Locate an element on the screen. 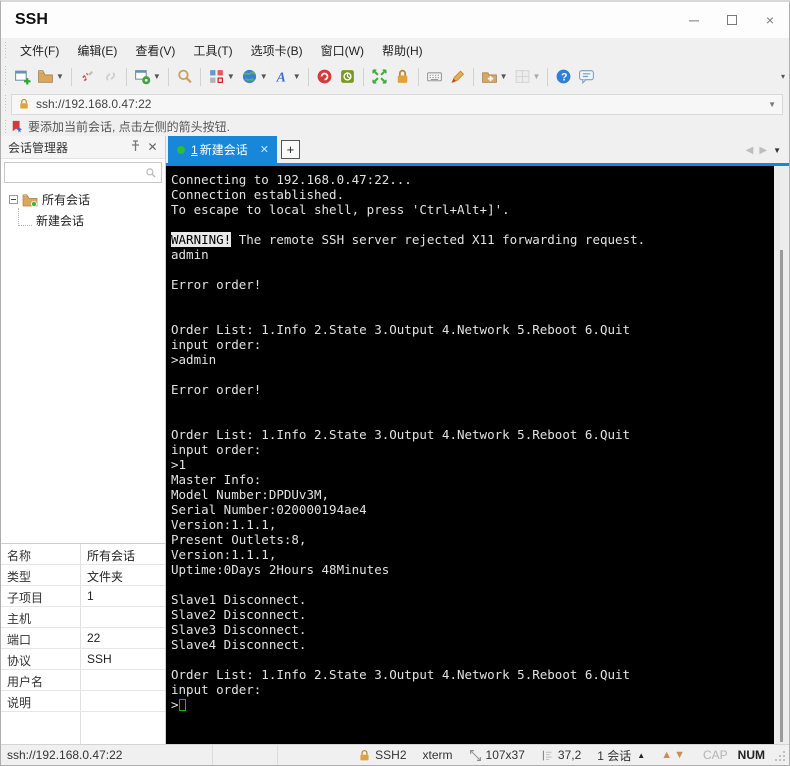 The width and height of the screenshot is (790, 766). resize-grip is located at coordinates (781, 755).